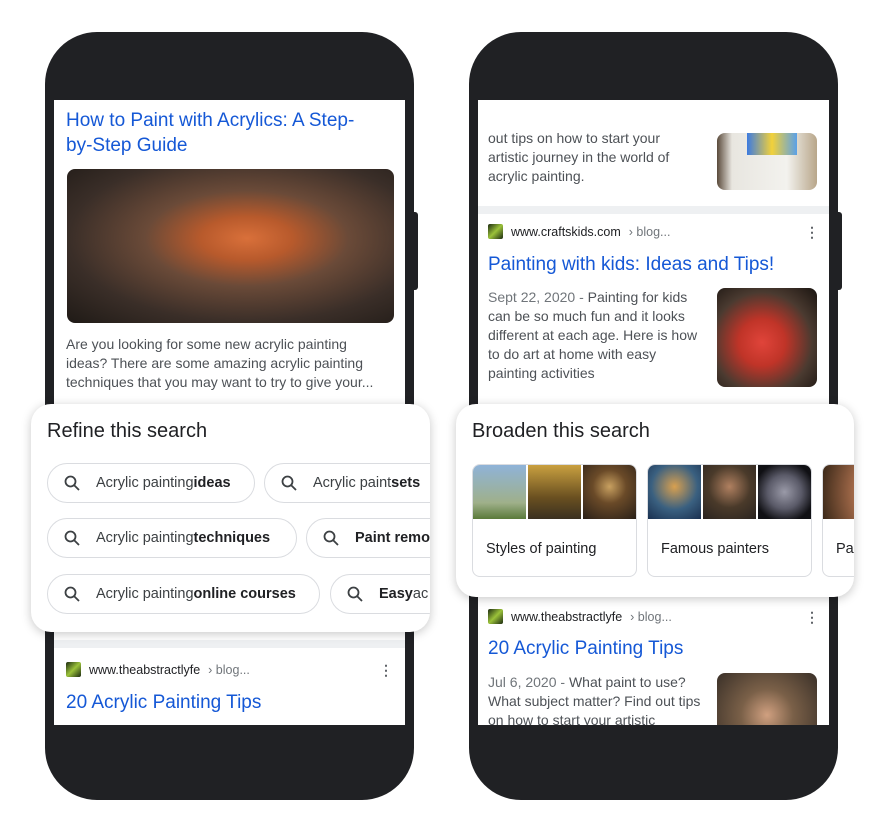 This screenshot has height=830, width=872. I want to click on tile-label: Styles of painting, so click(541, 549).